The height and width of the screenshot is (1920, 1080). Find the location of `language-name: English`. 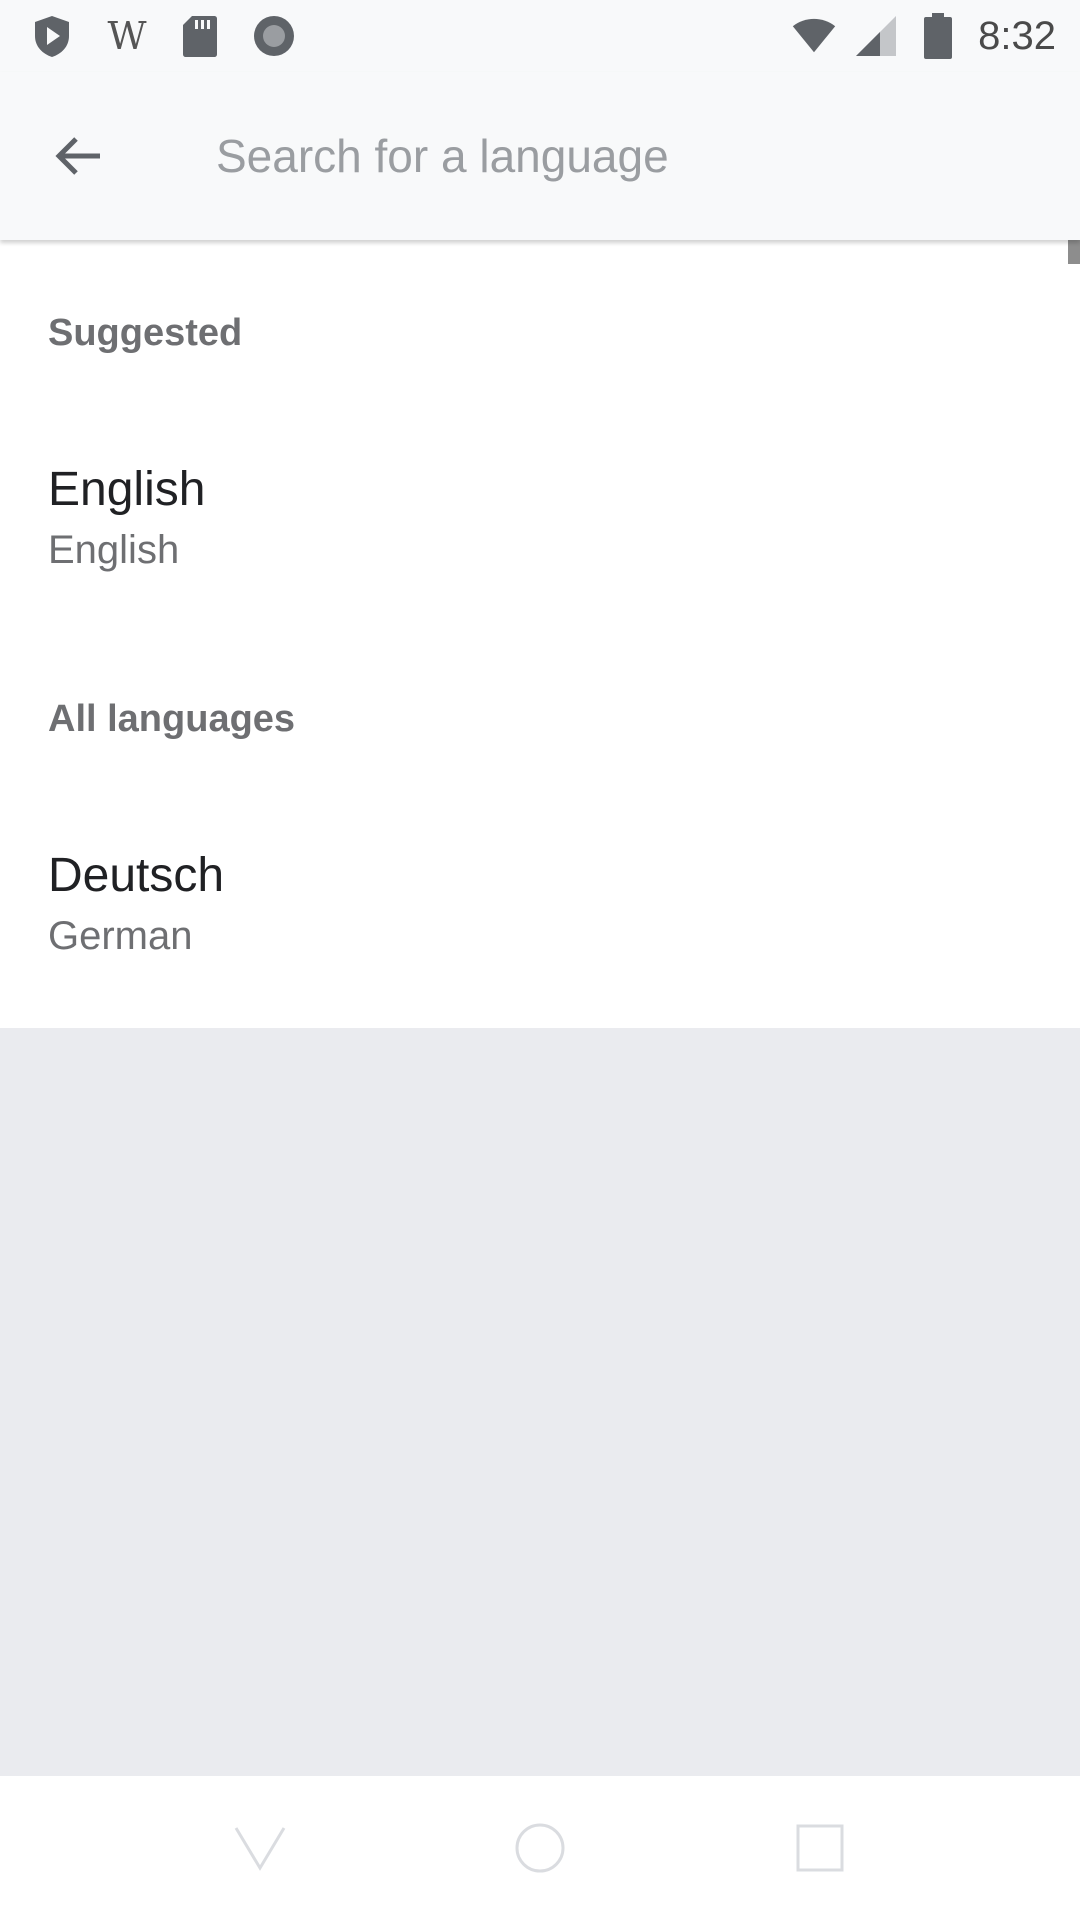

language-name: English is located at coordinates (127, 489).